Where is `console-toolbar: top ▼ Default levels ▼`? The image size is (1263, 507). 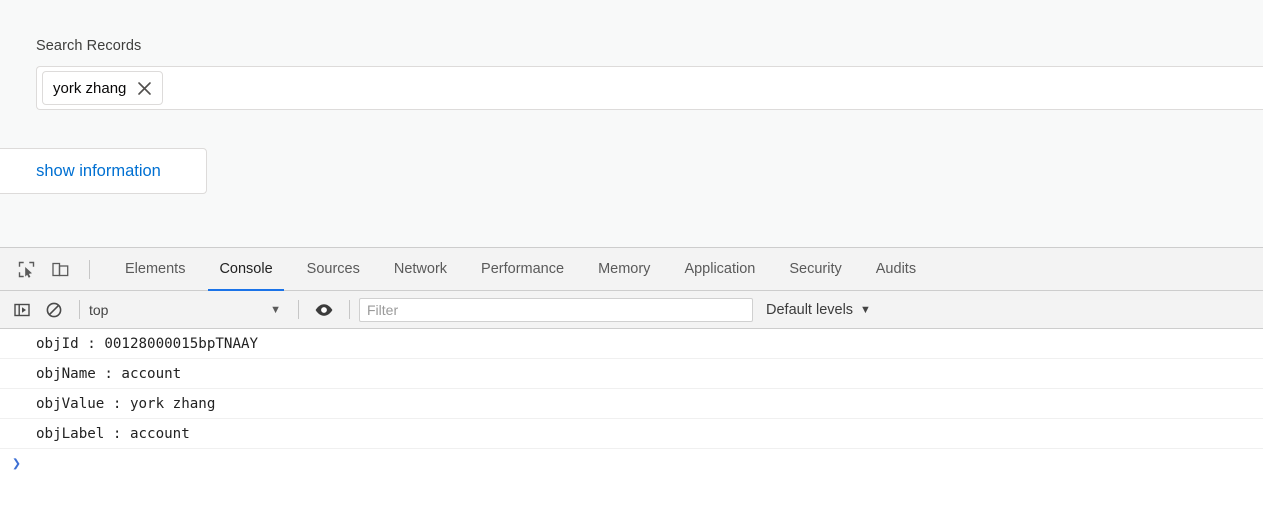 console-toolbar: top ▼ Default levels ▼ is located at coordinates (631, 310).